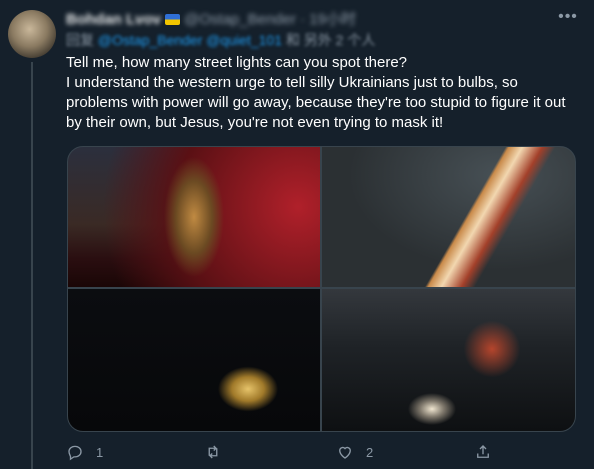 The height and width of the screenshot is (469, 594). Describe the element at coordinates (194, 360) in the screenshot. I see `photo-dark-kiosk` at that location.